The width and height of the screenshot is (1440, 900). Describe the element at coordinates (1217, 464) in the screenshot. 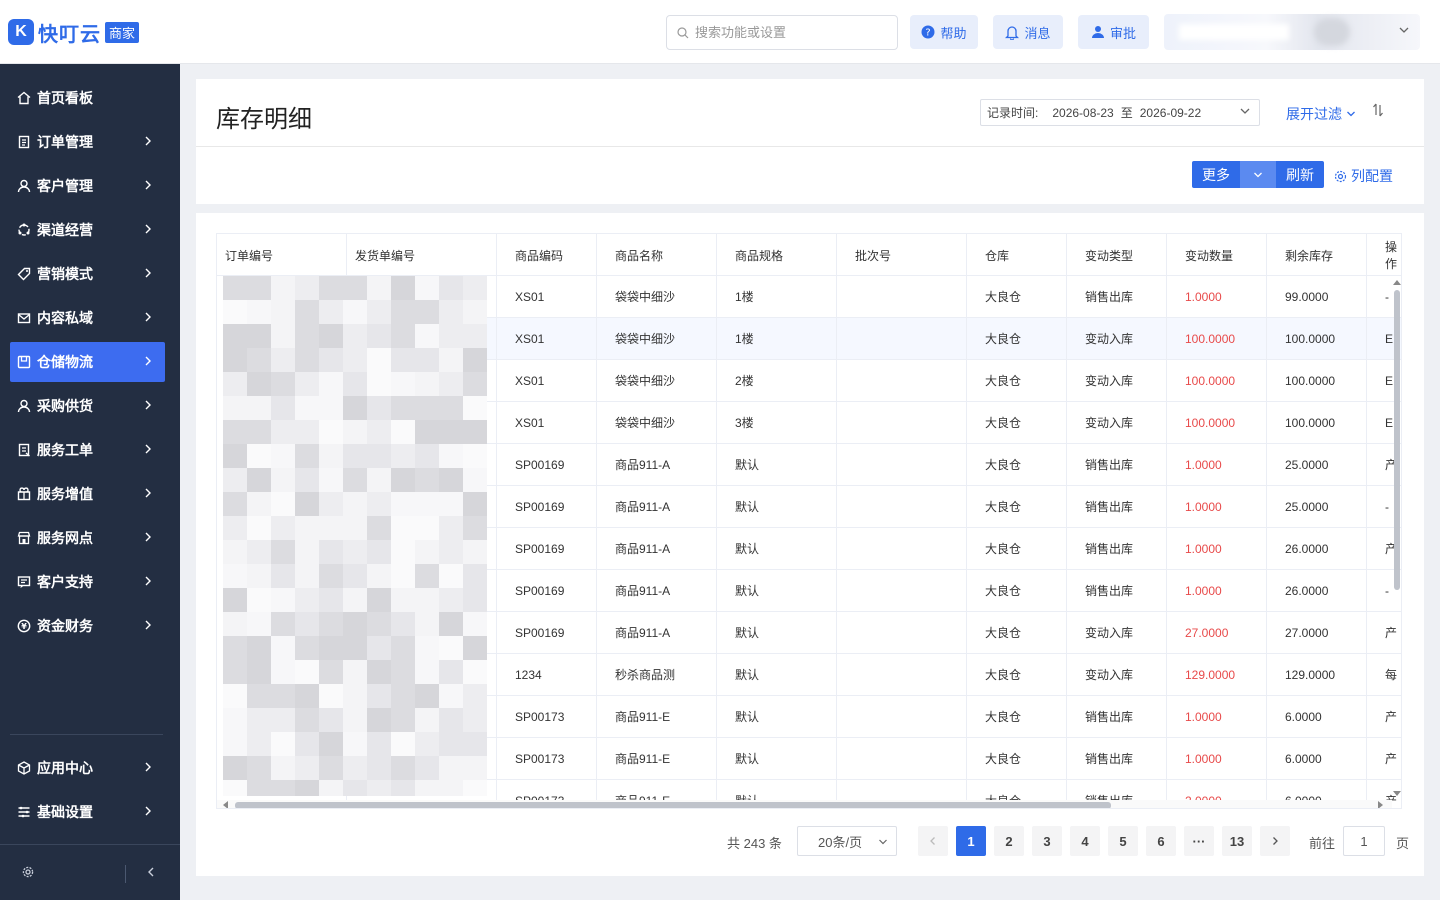

I see `qty-cell: 1.0000` at that location.